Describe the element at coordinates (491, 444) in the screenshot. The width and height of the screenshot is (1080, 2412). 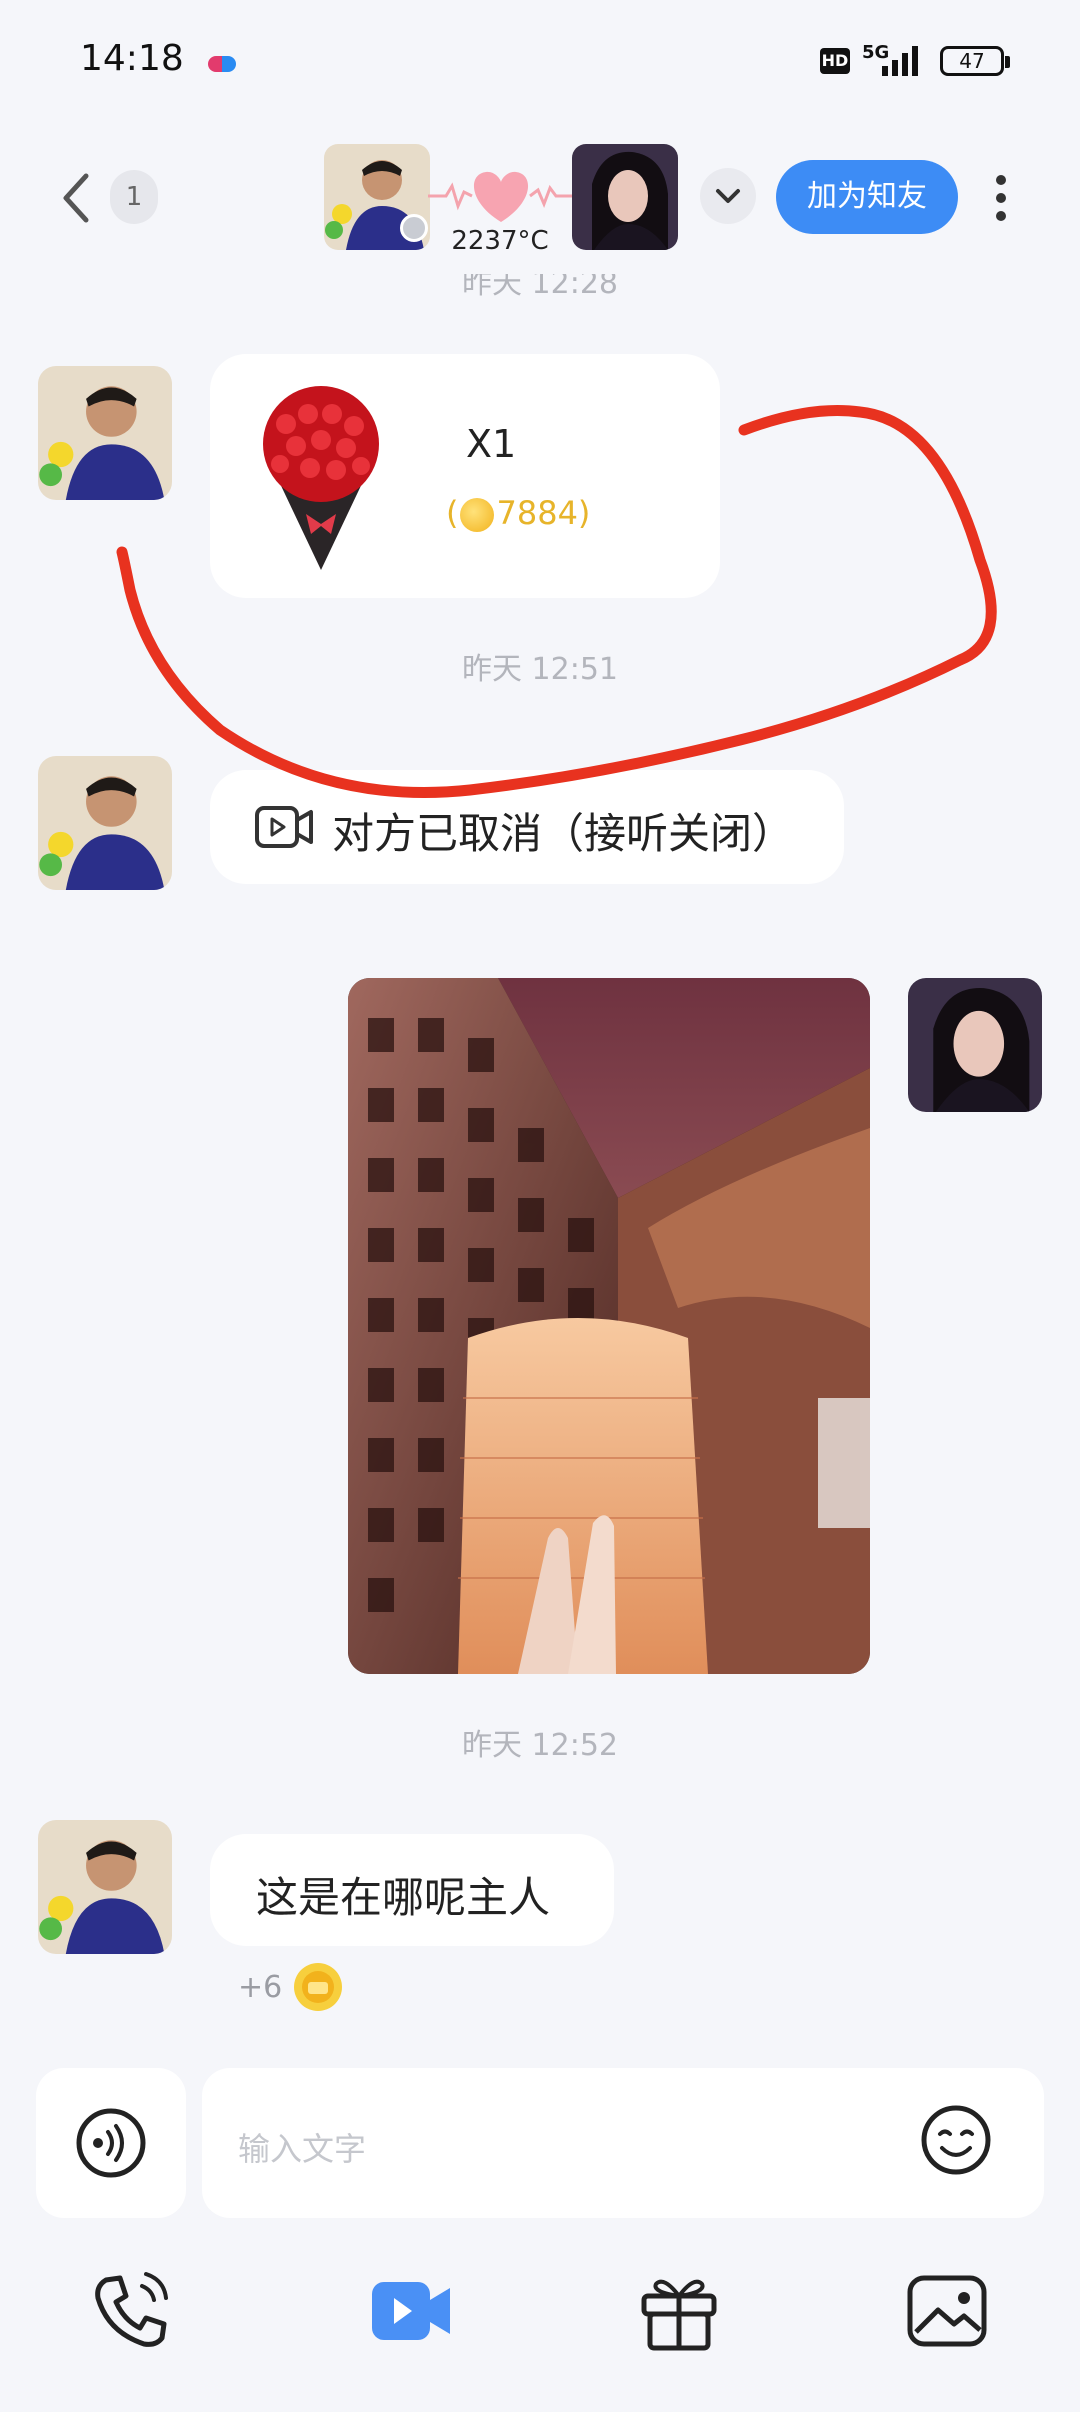
I see `gift-count: X1` at that location.